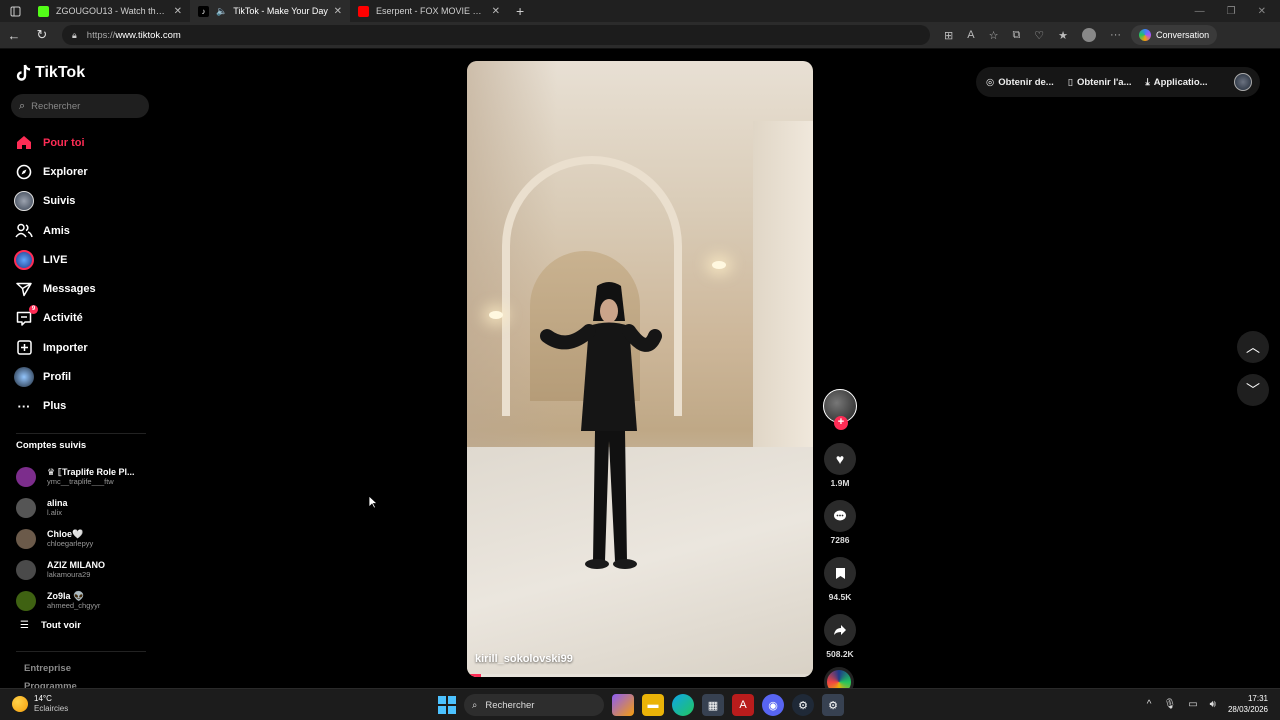 The image size is (1280, 720). I want to click on next-video-button: ﹀, so click(1253, 390).